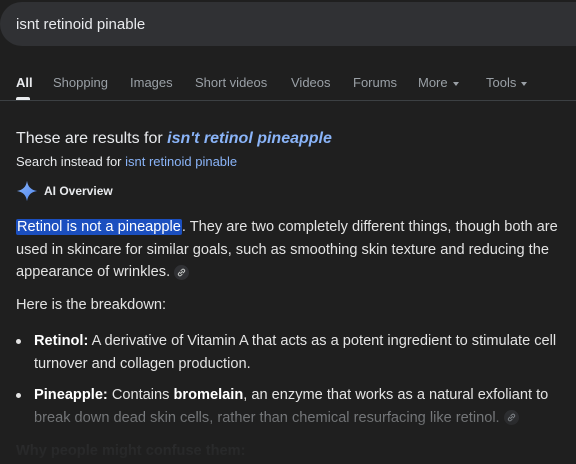 This screenshot has height=464, width=576. What do you see at coordinates (288, 24) in the screenshot?
I see `search-bar: isnt retinoid pinable` at bounding box center [288, 24].